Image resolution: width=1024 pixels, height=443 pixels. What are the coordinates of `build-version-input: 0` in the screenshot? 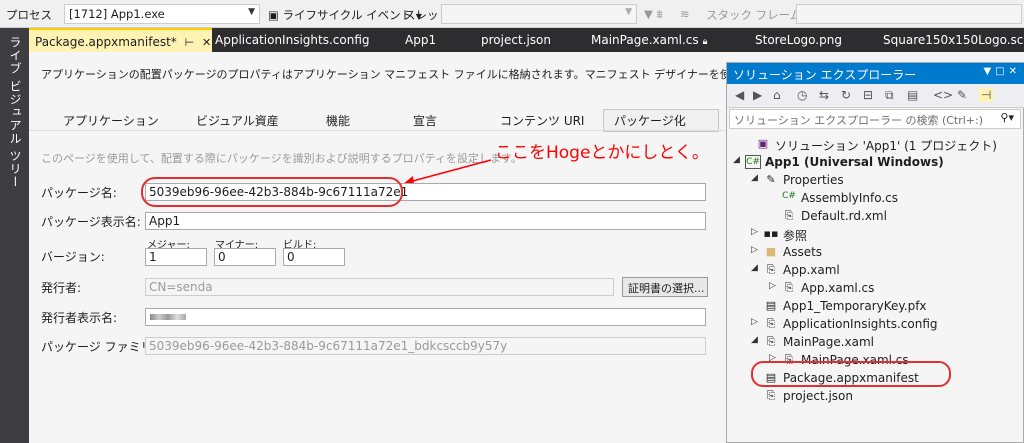 It's located at (314, 257).